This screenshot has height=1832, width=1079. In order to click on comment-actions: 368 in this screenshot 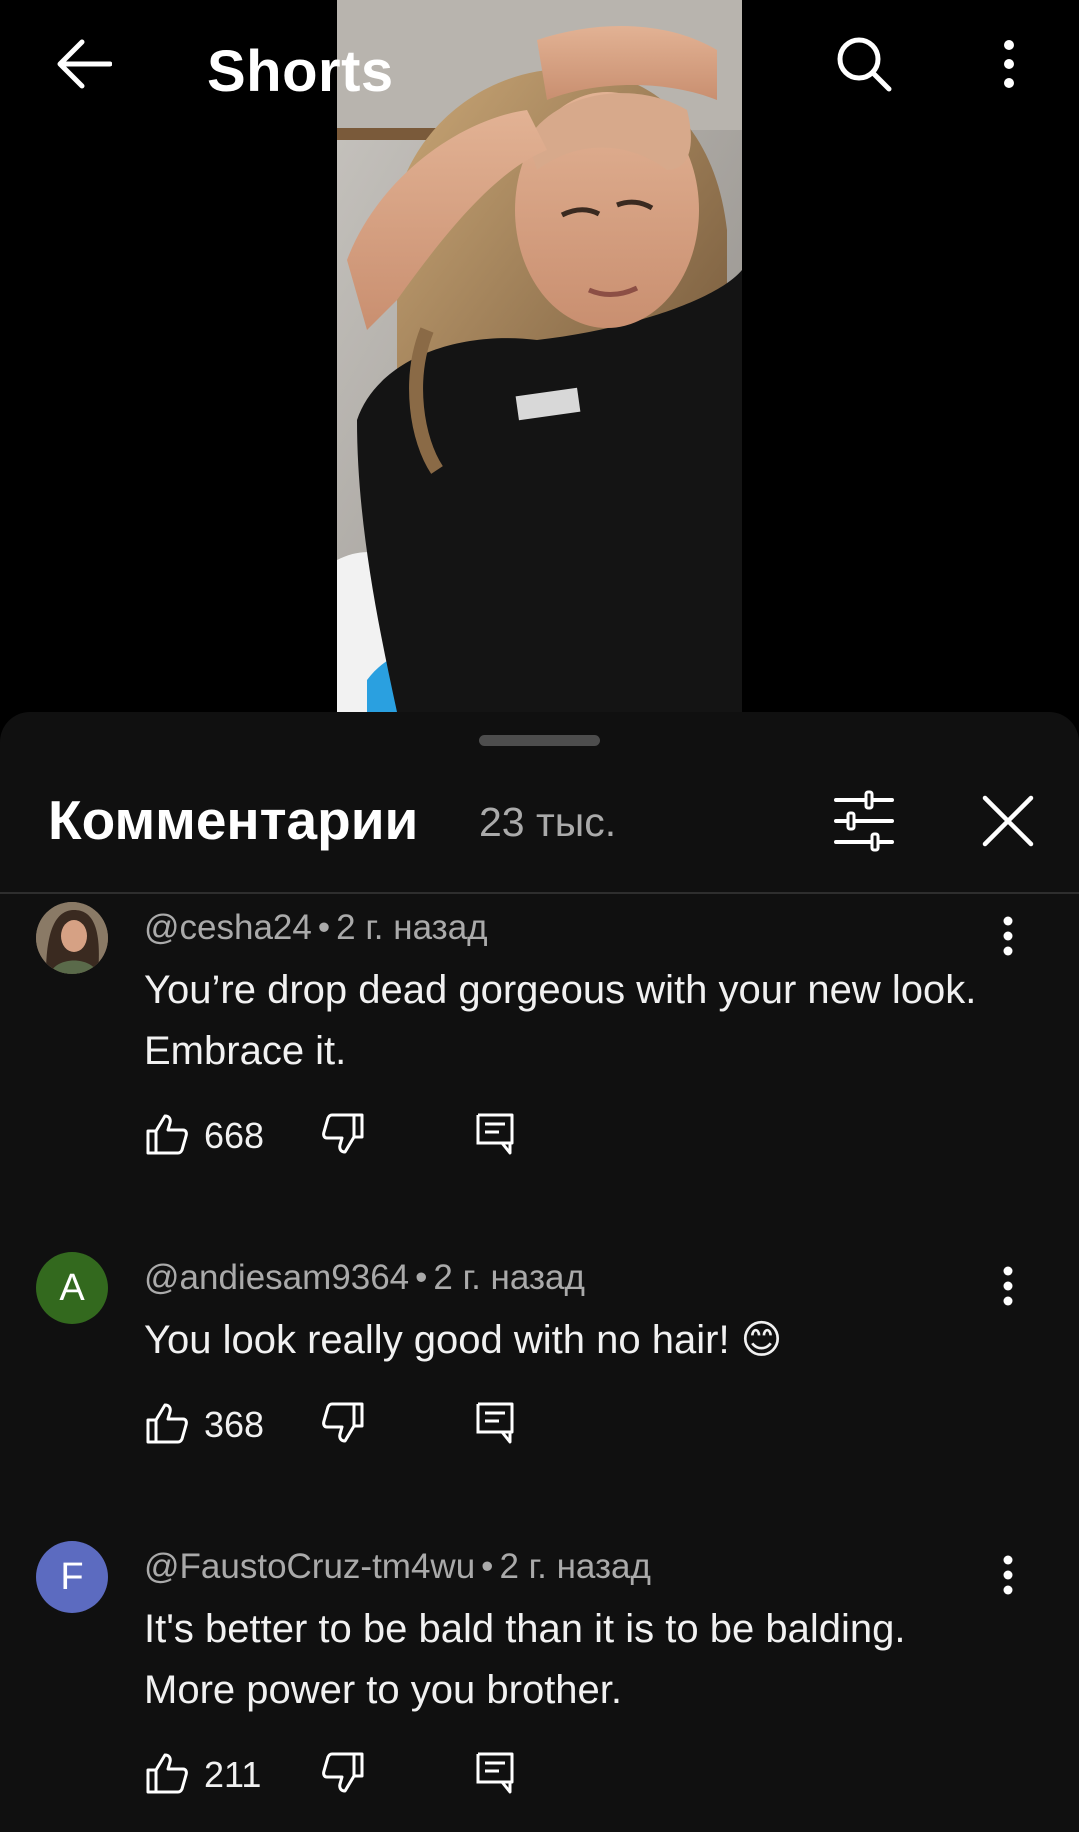, I will do `click(331, 1425)`.